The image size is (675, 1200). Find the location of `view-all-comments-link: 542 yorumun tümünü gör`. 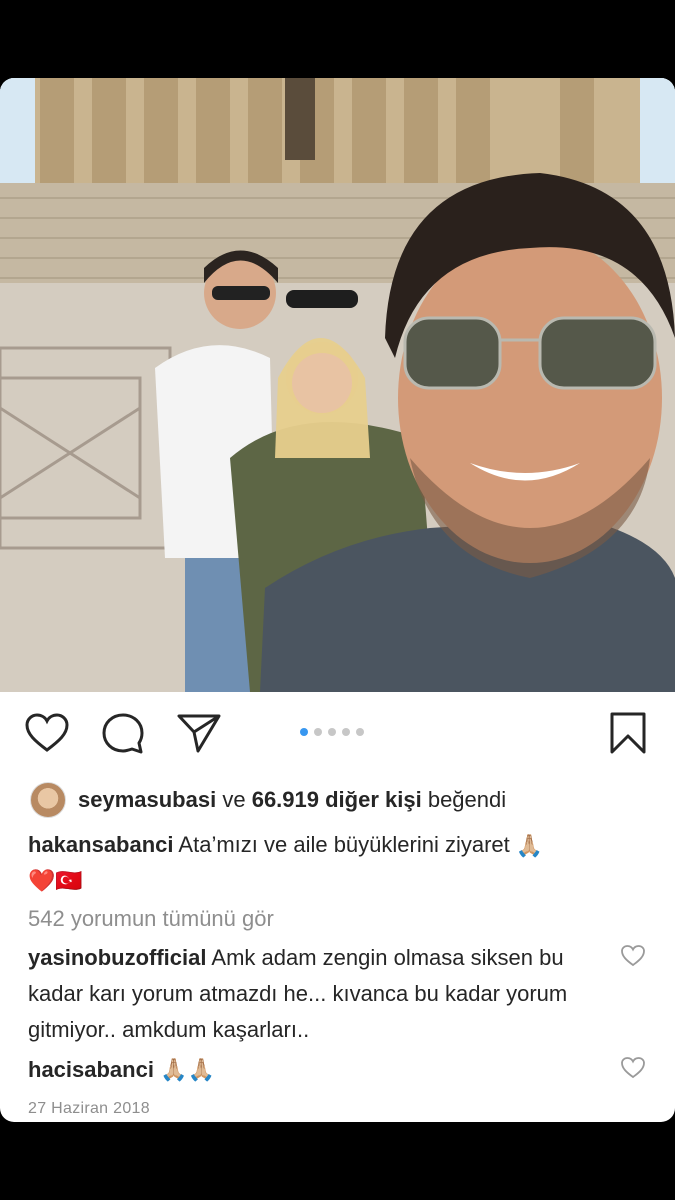

view-all-comments-link: 542 yorumun tümünü gör is located at coordinates (151, 919).